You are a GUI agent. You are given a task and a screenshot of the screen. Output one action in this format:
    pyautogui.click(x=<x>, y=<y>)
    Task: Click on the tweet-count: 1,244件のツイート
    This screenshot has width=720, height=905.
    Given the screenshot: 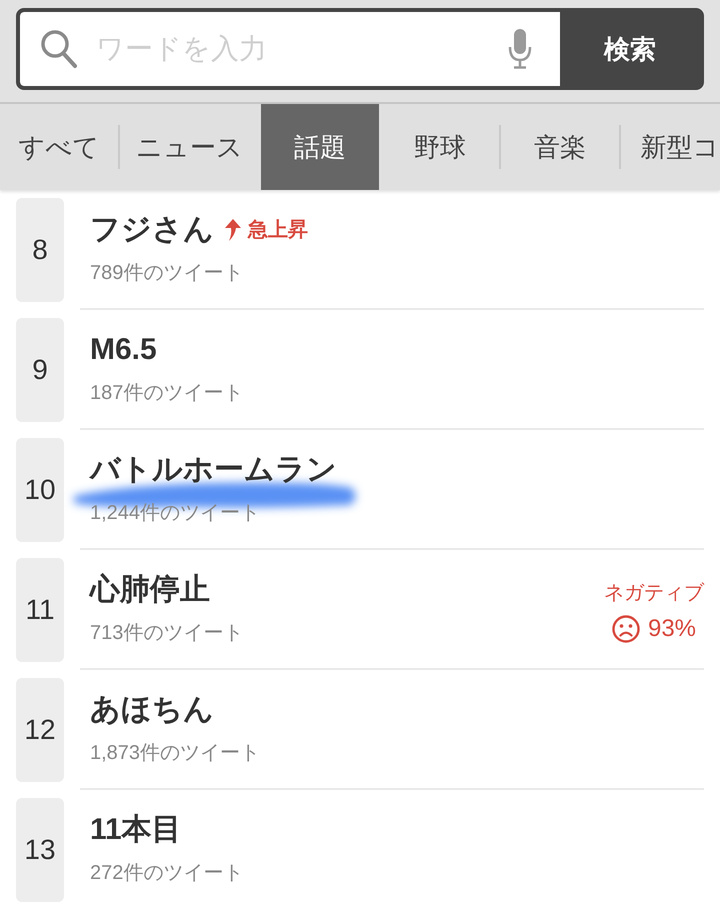 What is the action you would take?
    pyautogui.click(x=176, y=513)
    